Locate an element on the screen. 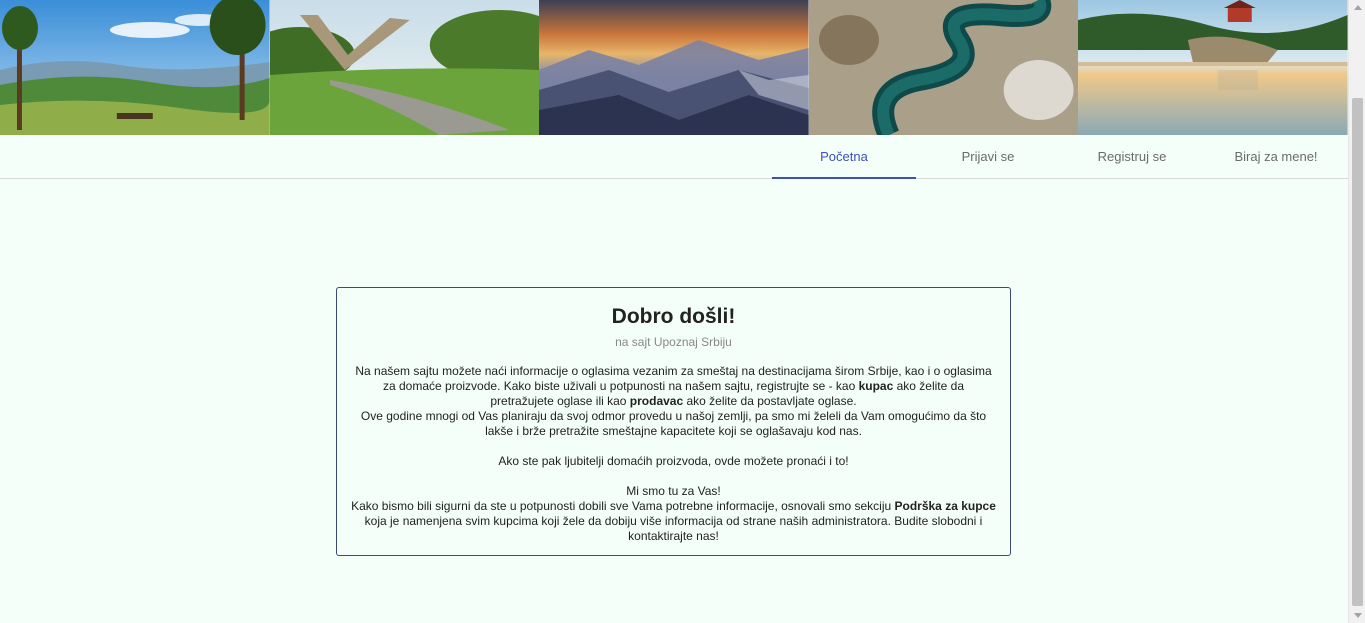  tab-biraj-za-mene: Biraj za mene! is located at coordinates (1276, 156).